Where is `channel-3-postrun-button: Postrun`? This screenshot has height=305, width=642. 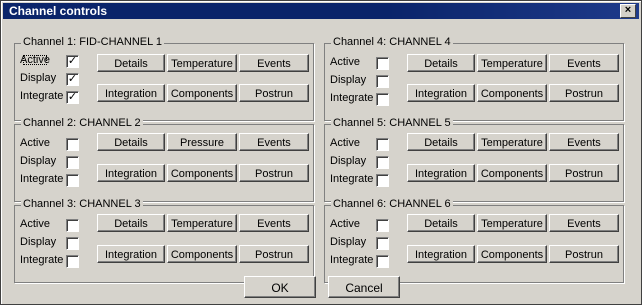 channel-3-postrun-button: Postrun is located at coordinates (274, 254).